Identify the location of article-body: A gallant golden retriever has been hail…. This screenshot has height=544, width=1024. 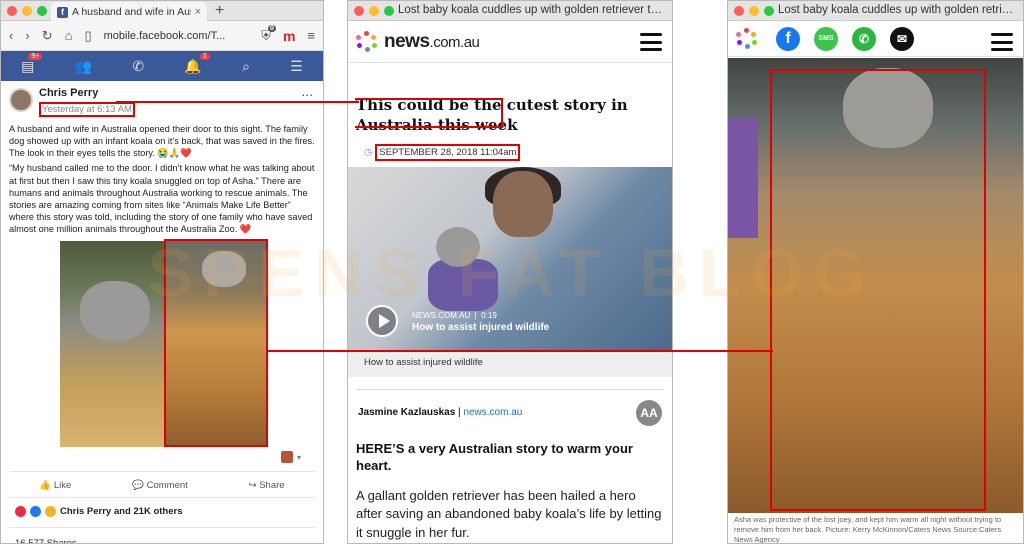
(509, 514).